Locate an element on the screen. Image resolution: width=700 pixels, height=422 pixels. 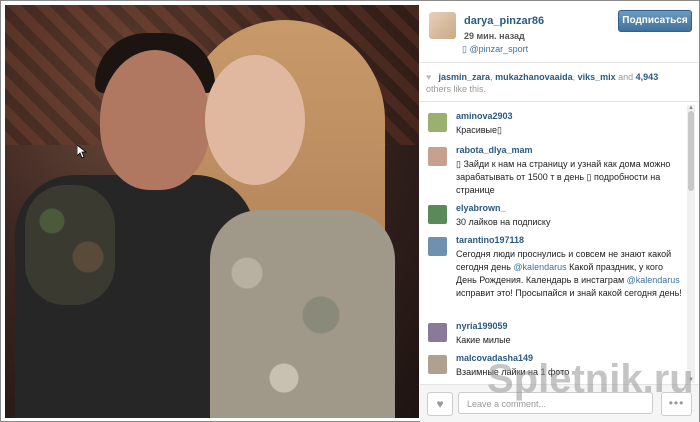
comment-username: tarantino197118 is located at coordinates (490, 240).